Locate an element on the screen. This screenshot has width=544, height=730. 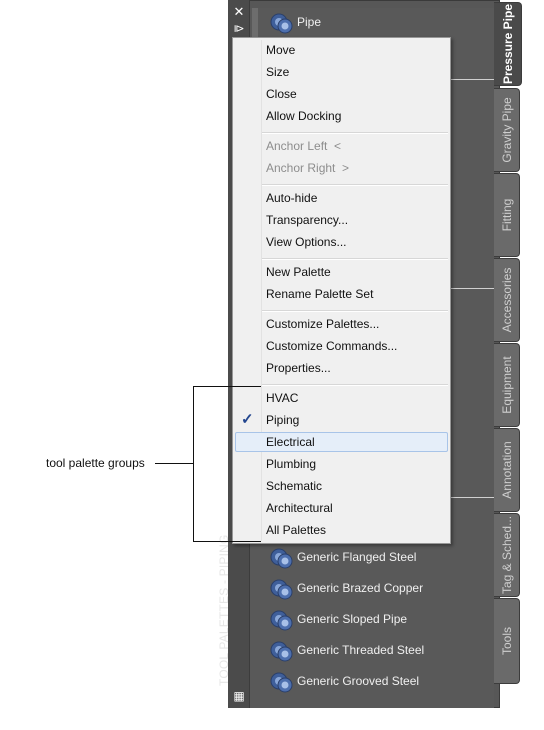
tab-equipment: Equipment is located at coordinates (507, 385).